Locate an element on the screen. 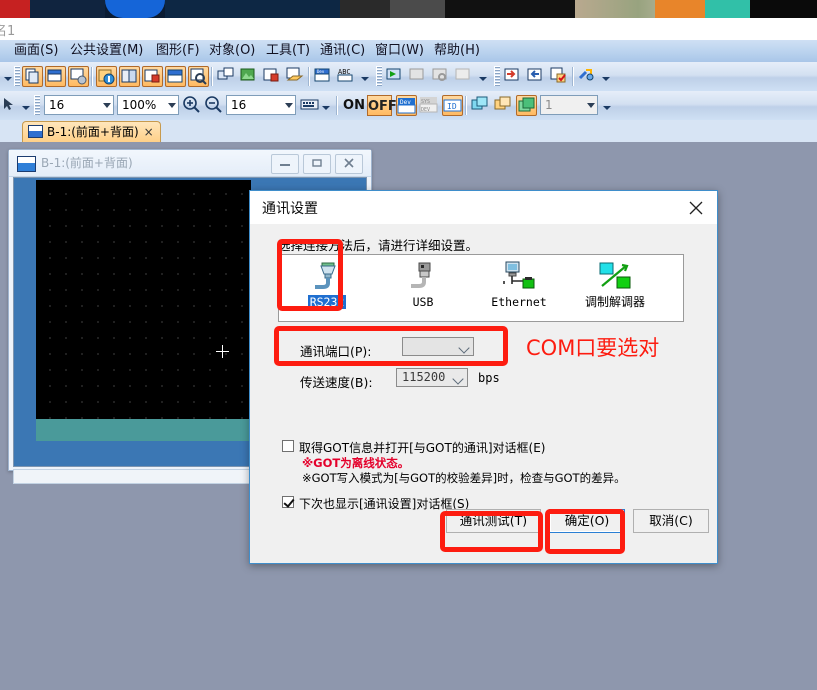 This screenshot has width=817, height=690. toolbar-overflow-1-icon is located at coordinates (364, 76).